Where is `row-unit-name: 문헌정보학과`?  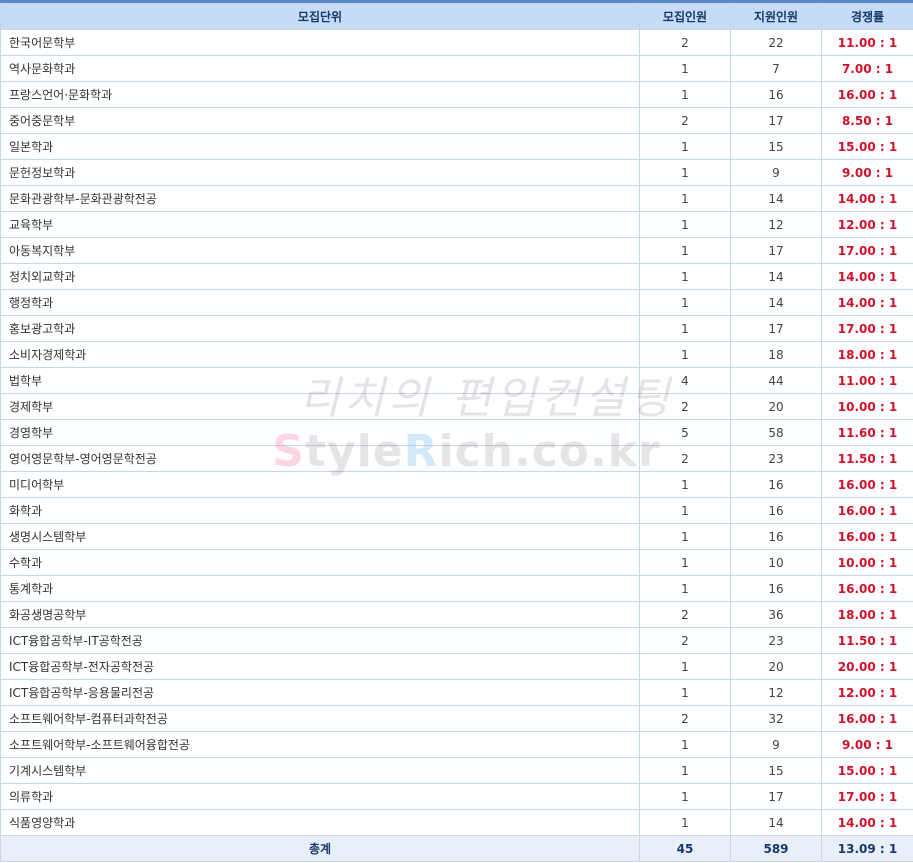
row-unit-name: 문헌정보학과 is located at coordinates (320, 172).